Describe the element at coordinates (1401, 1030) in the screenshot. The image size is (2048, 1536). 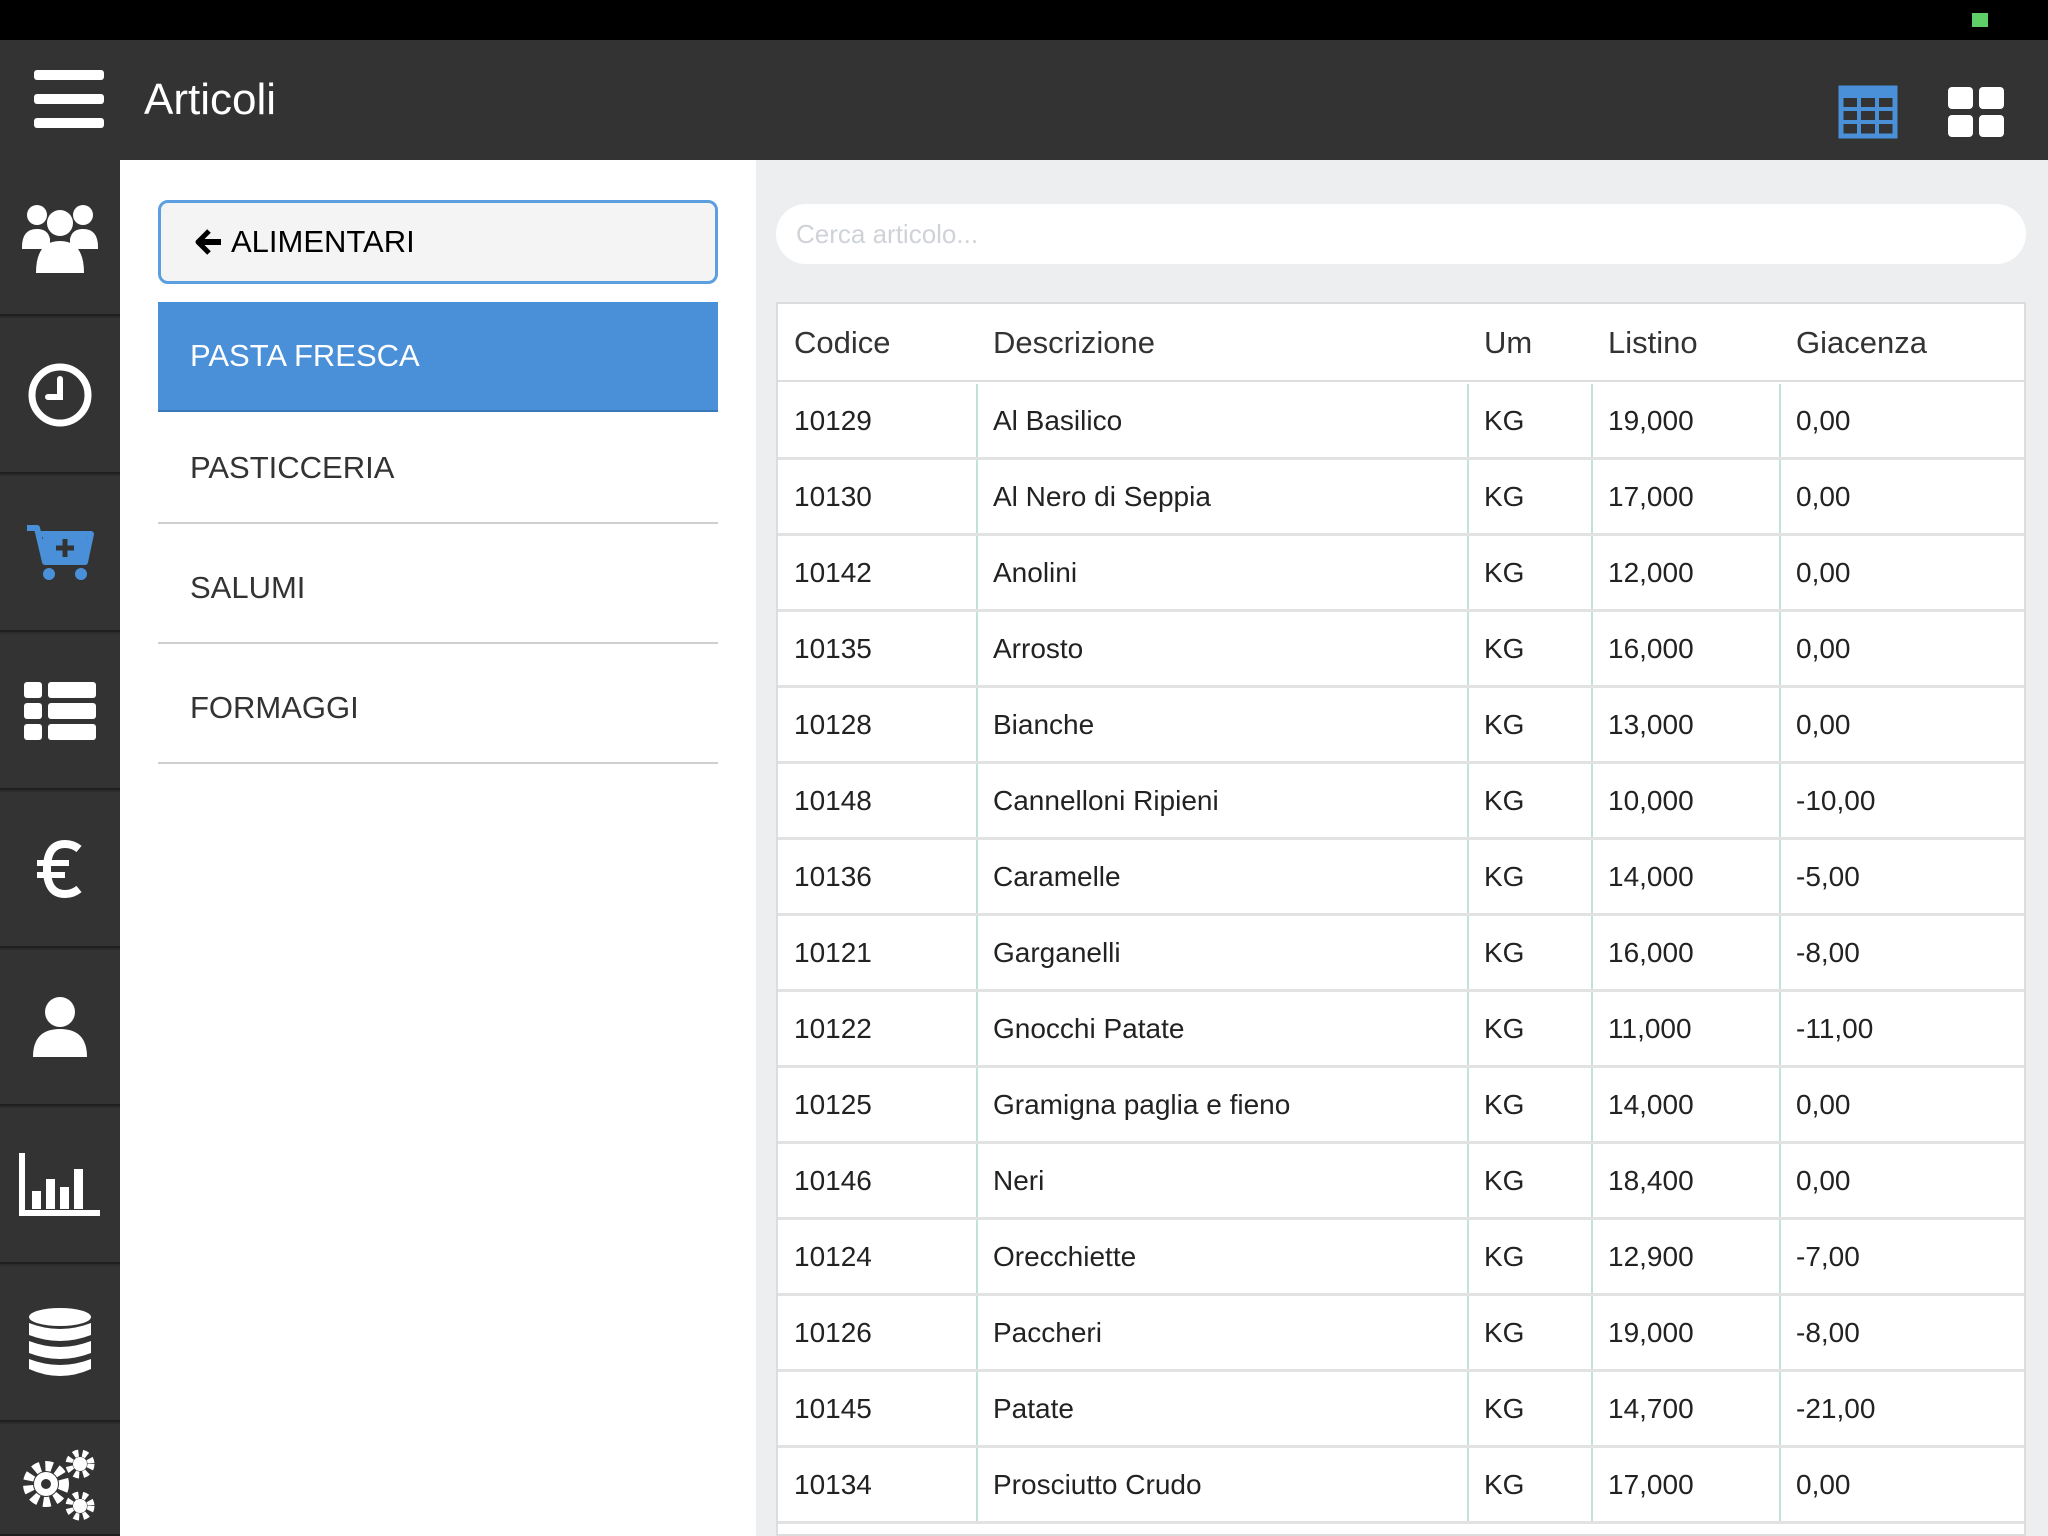
I see `table-row: 10122 Gnocchi Patate KG 11,000 -11,00` at that location.